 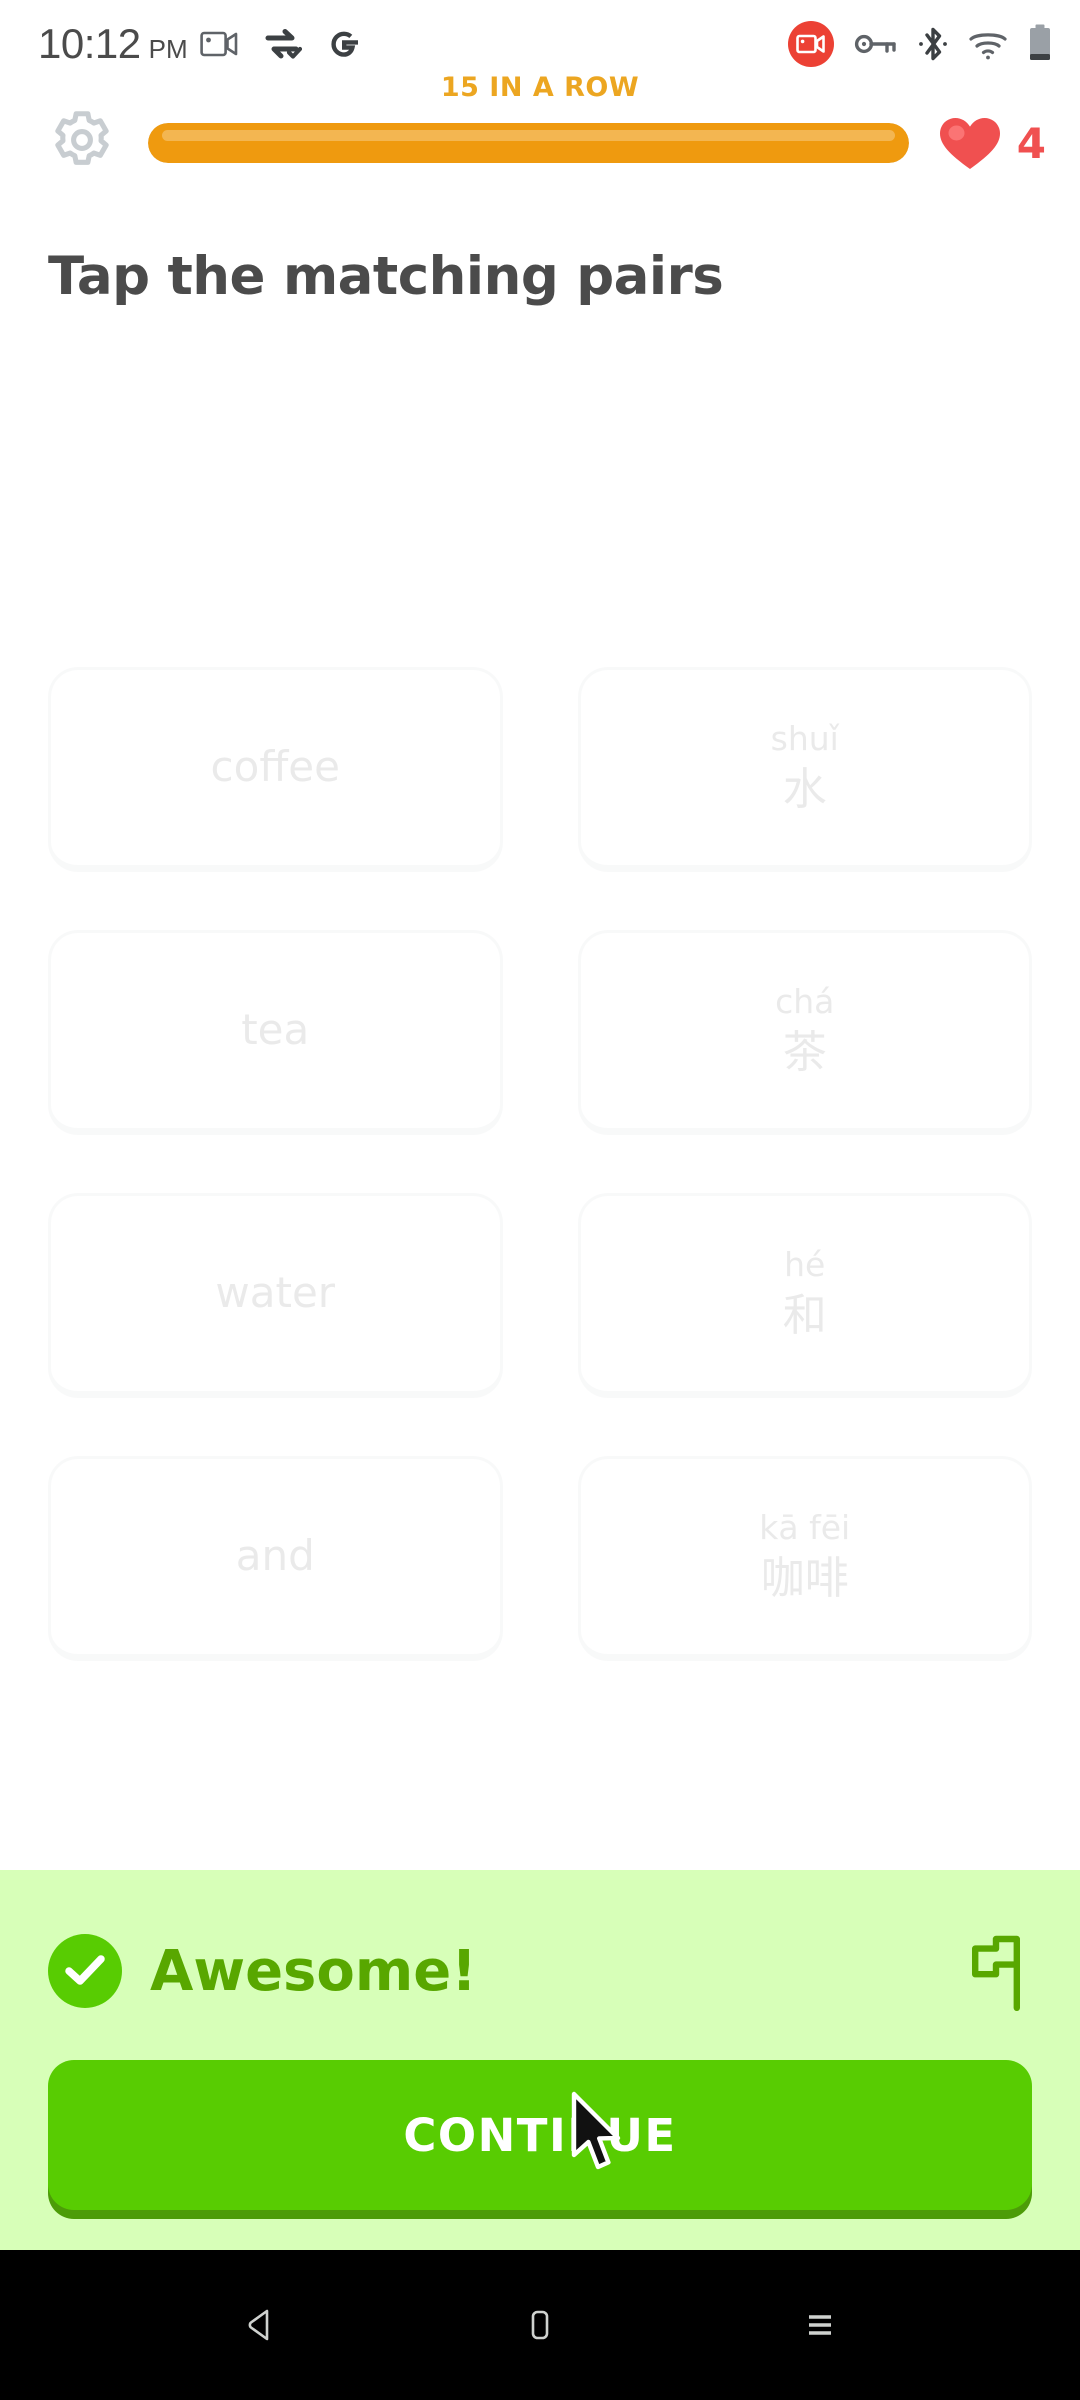 I want to click on match-card-pinyin: hé, so click(x=805, y=1265).